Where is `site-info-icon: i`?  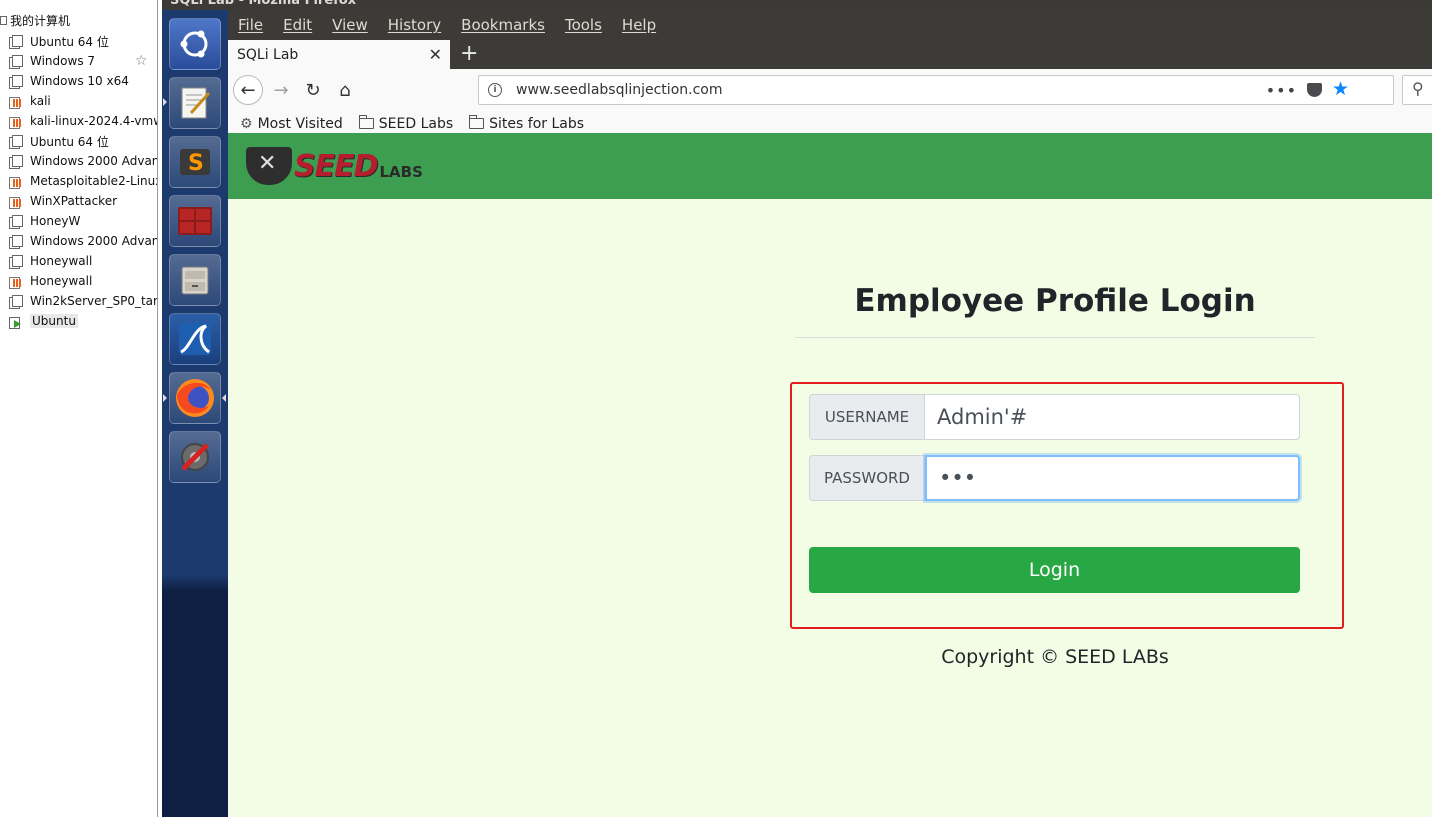
site-info-icon: i is located at coordinates (495, 90).